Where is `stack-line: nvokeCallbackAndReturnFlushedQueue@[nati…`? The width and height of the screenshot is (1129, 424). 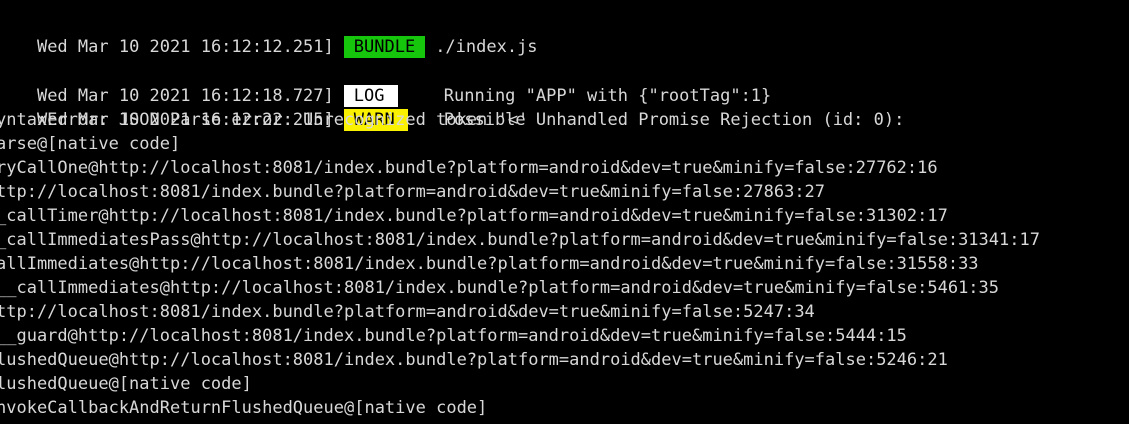
stack-line: nvokeCallbackAndReturnFlushedQueue@[nati… is located at coordinates (244, 408).